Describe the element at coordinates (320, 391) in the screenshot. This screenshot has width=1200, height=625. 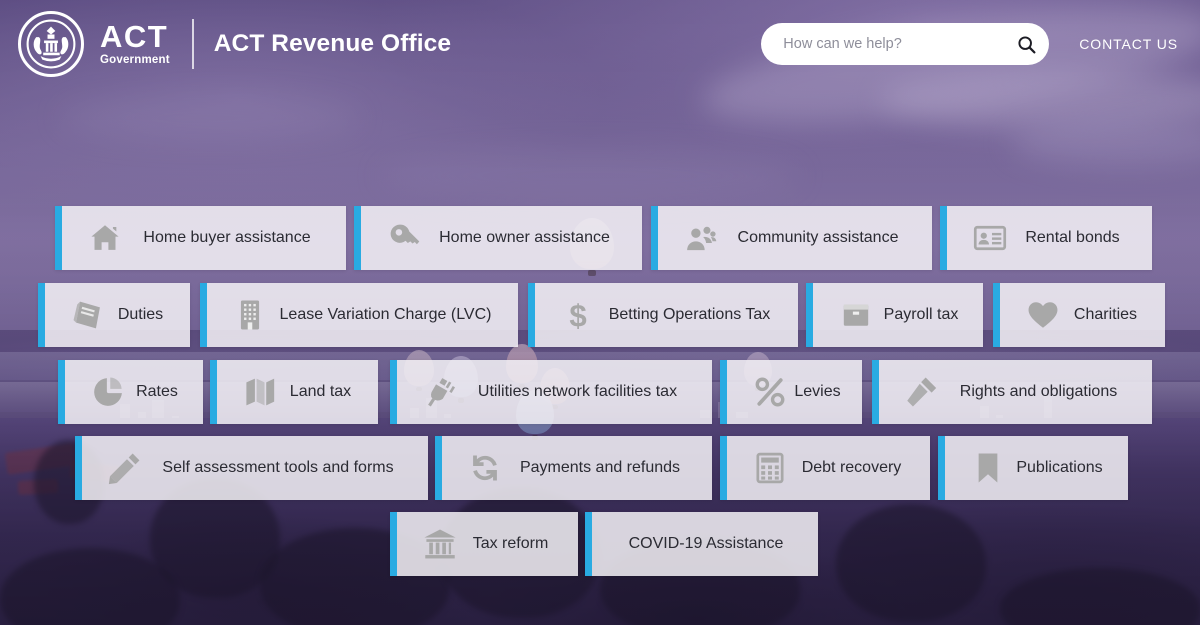
I see `quick-link-label: Land tax` at that location.